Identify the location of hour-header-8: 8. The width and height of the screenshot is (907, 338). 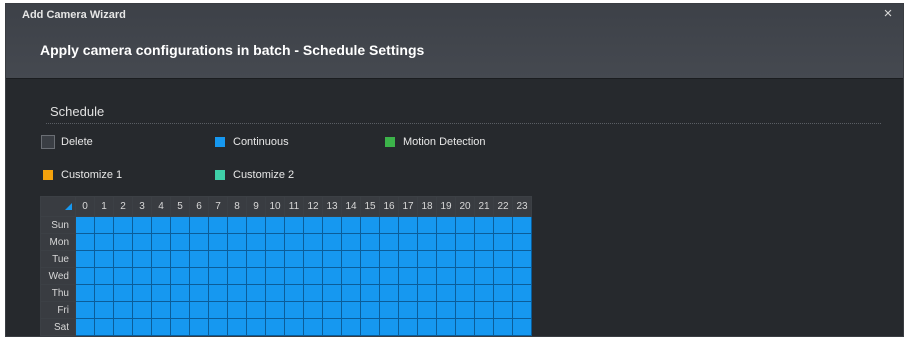
(237, 206).